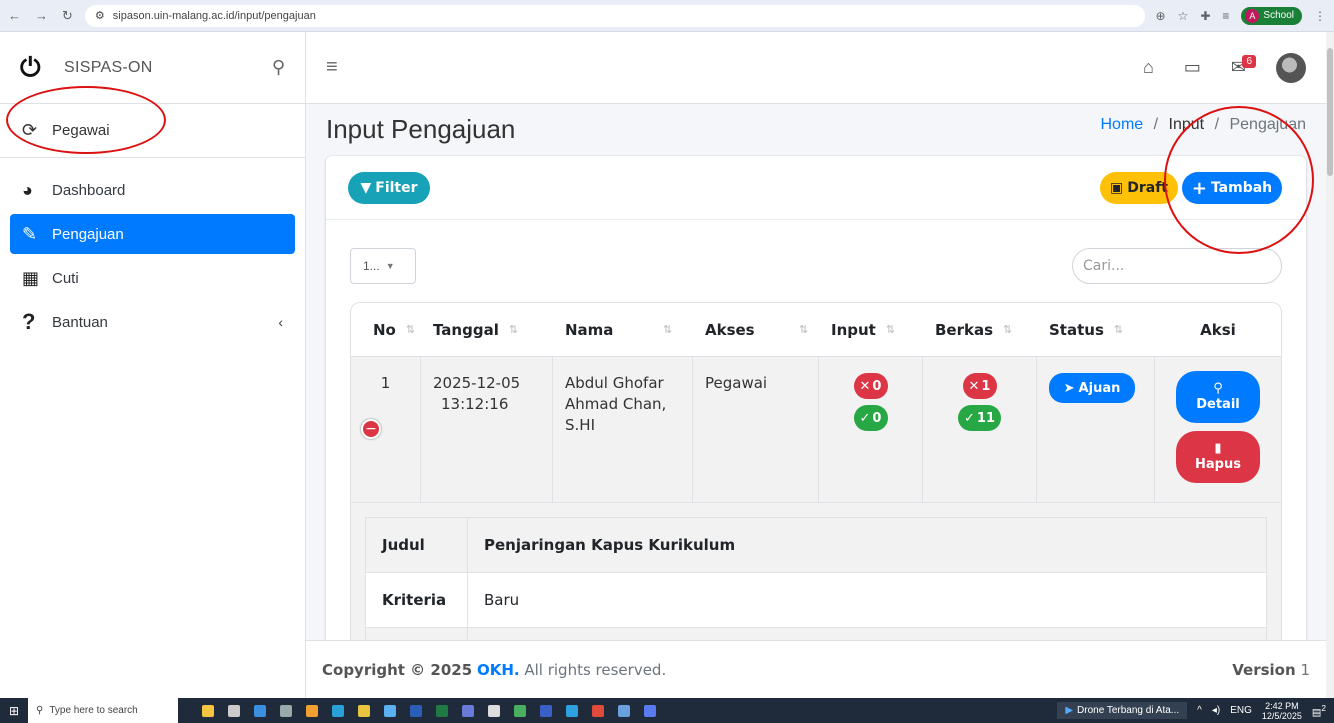 This screenshot has width=1334, height=723. Describe the element at coordinates (1192, 67) in the screenshot. I see `monitor-icon: ▭` at that location.